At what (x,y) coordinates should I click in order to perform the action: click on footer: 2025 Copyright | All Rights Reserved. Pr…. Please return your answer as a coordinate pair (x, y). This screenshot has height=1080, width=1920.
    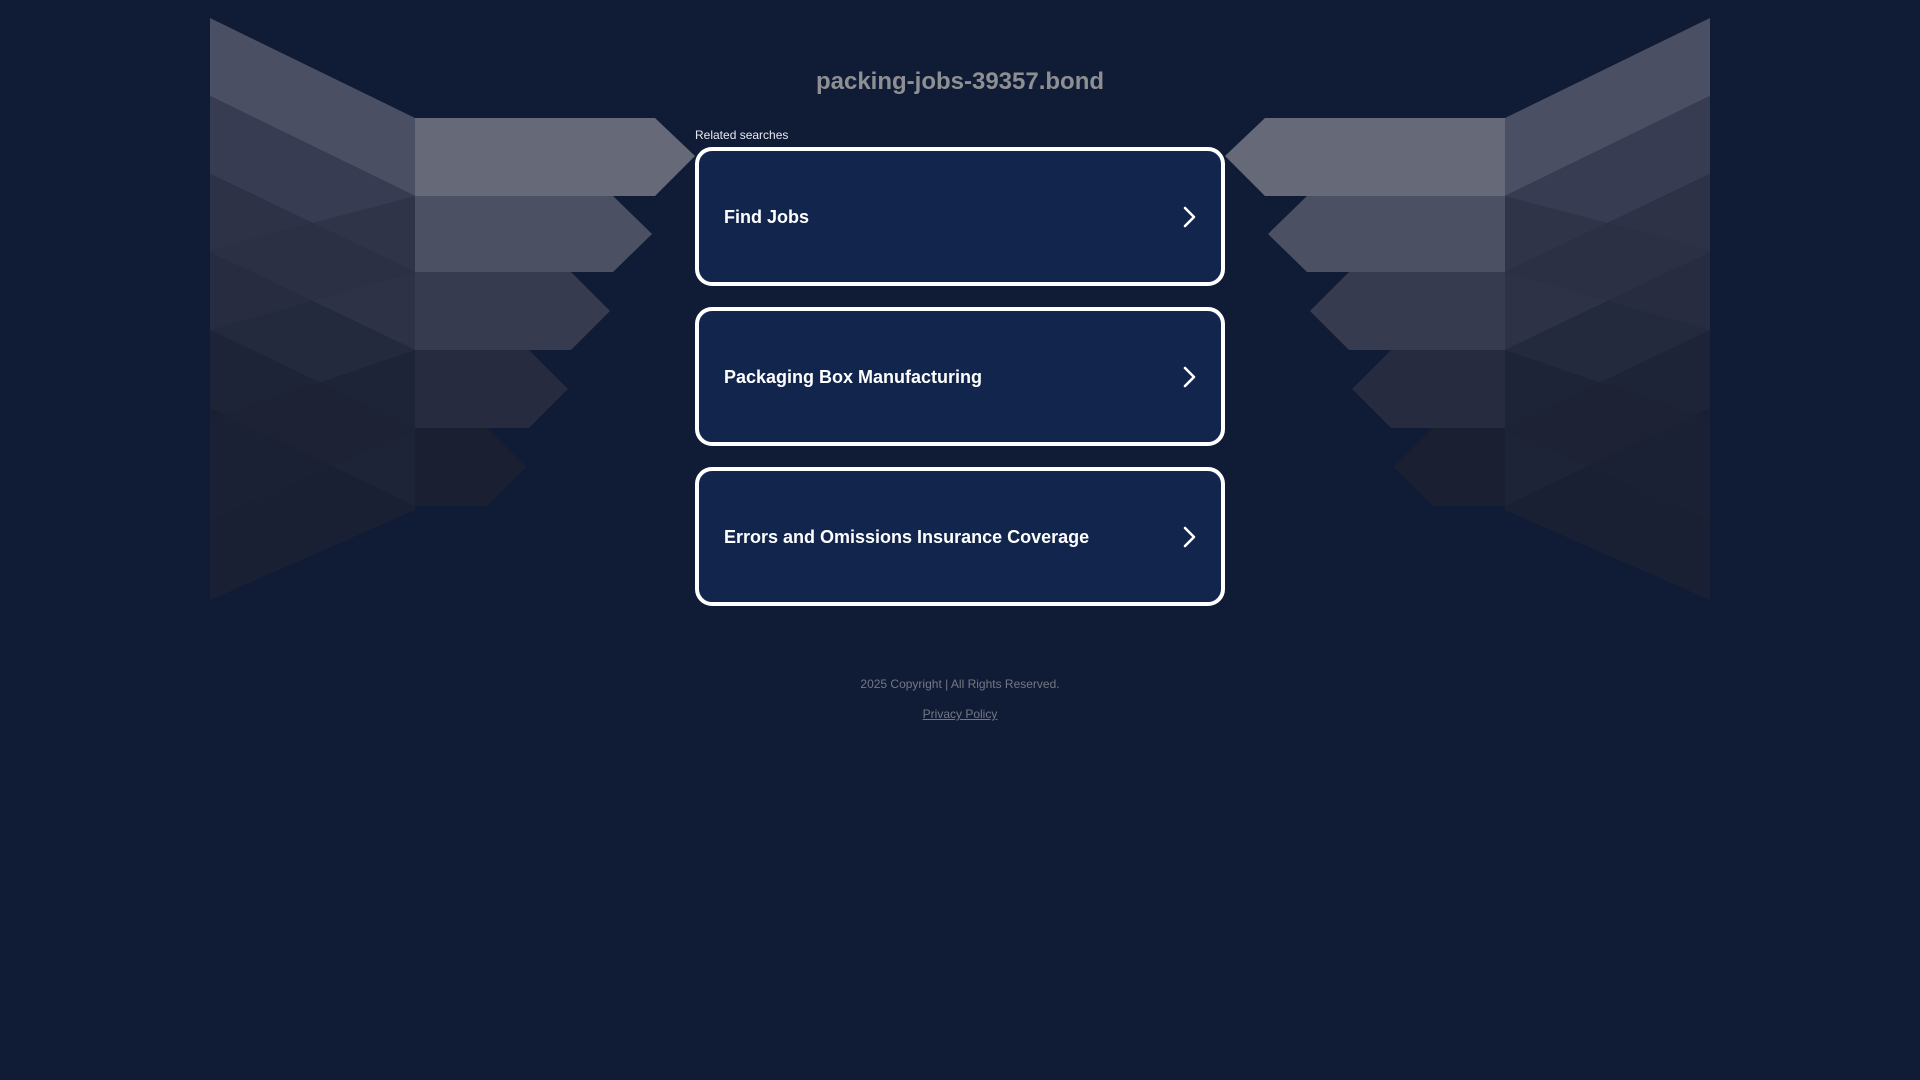
    Looking at the image, I should click on (960, 699).